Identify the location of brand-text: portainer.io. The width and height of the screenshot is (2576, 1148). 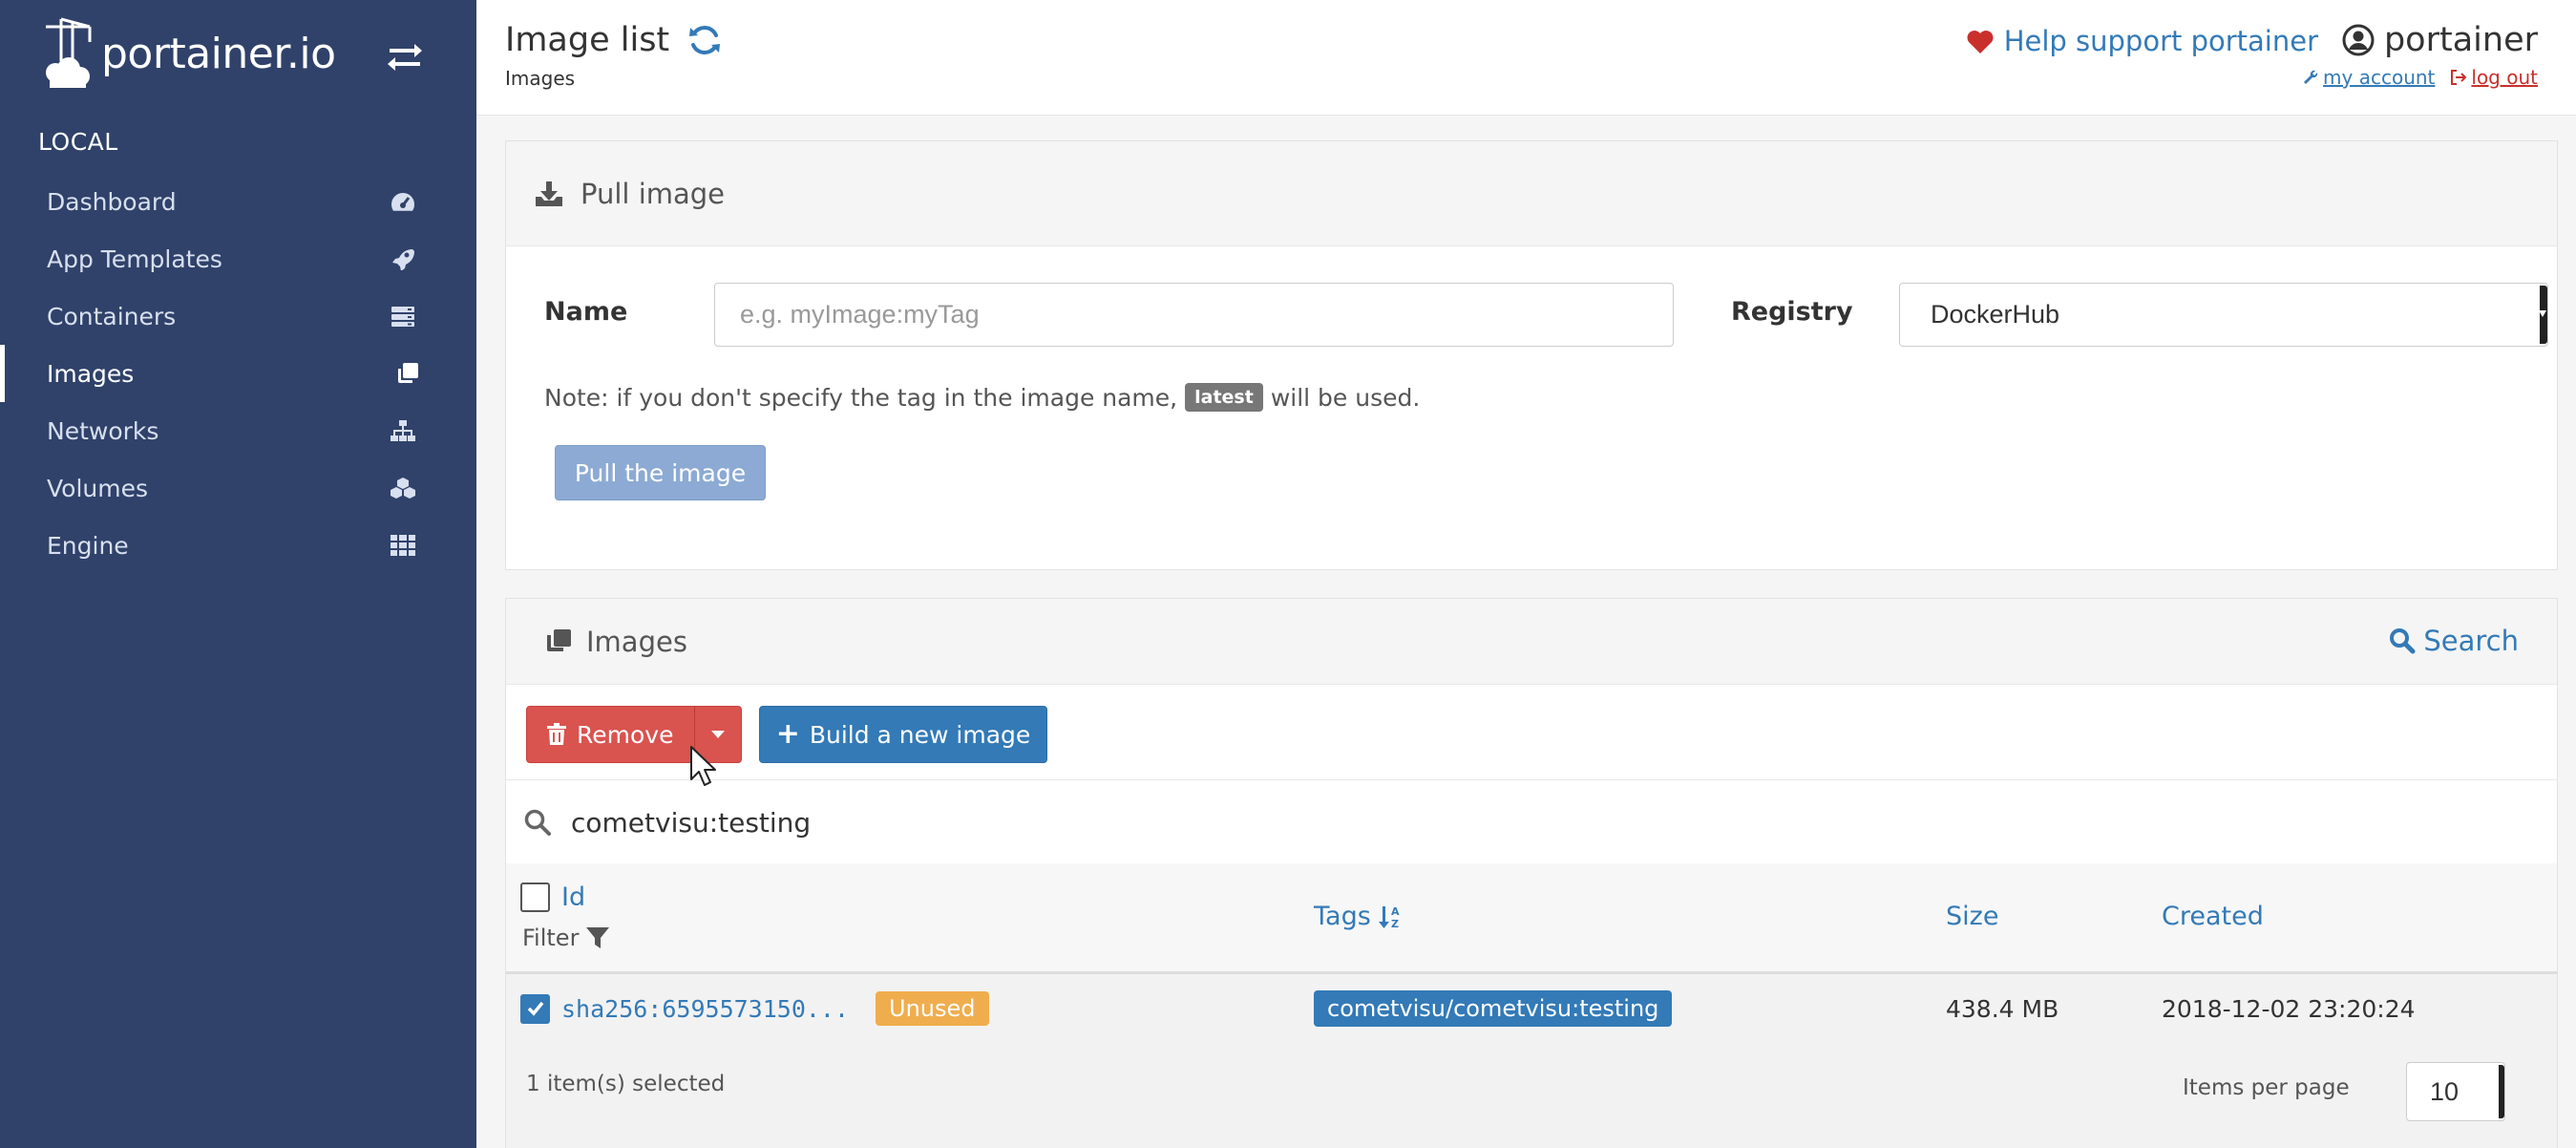
(218, 53).